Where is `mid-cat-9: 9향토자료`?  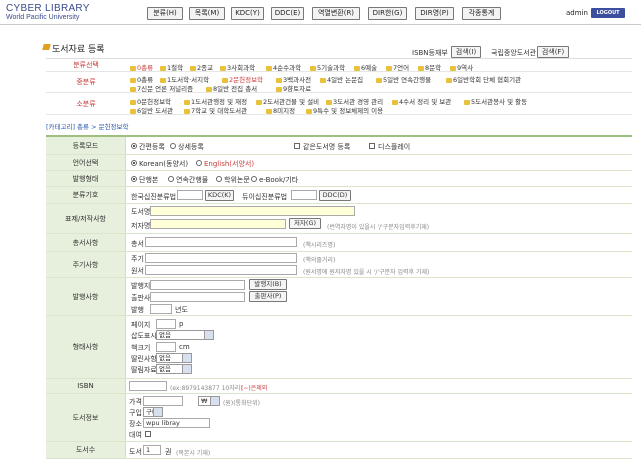 mid-cat-9: 9향토자료 is located at coordinates (293, 88).